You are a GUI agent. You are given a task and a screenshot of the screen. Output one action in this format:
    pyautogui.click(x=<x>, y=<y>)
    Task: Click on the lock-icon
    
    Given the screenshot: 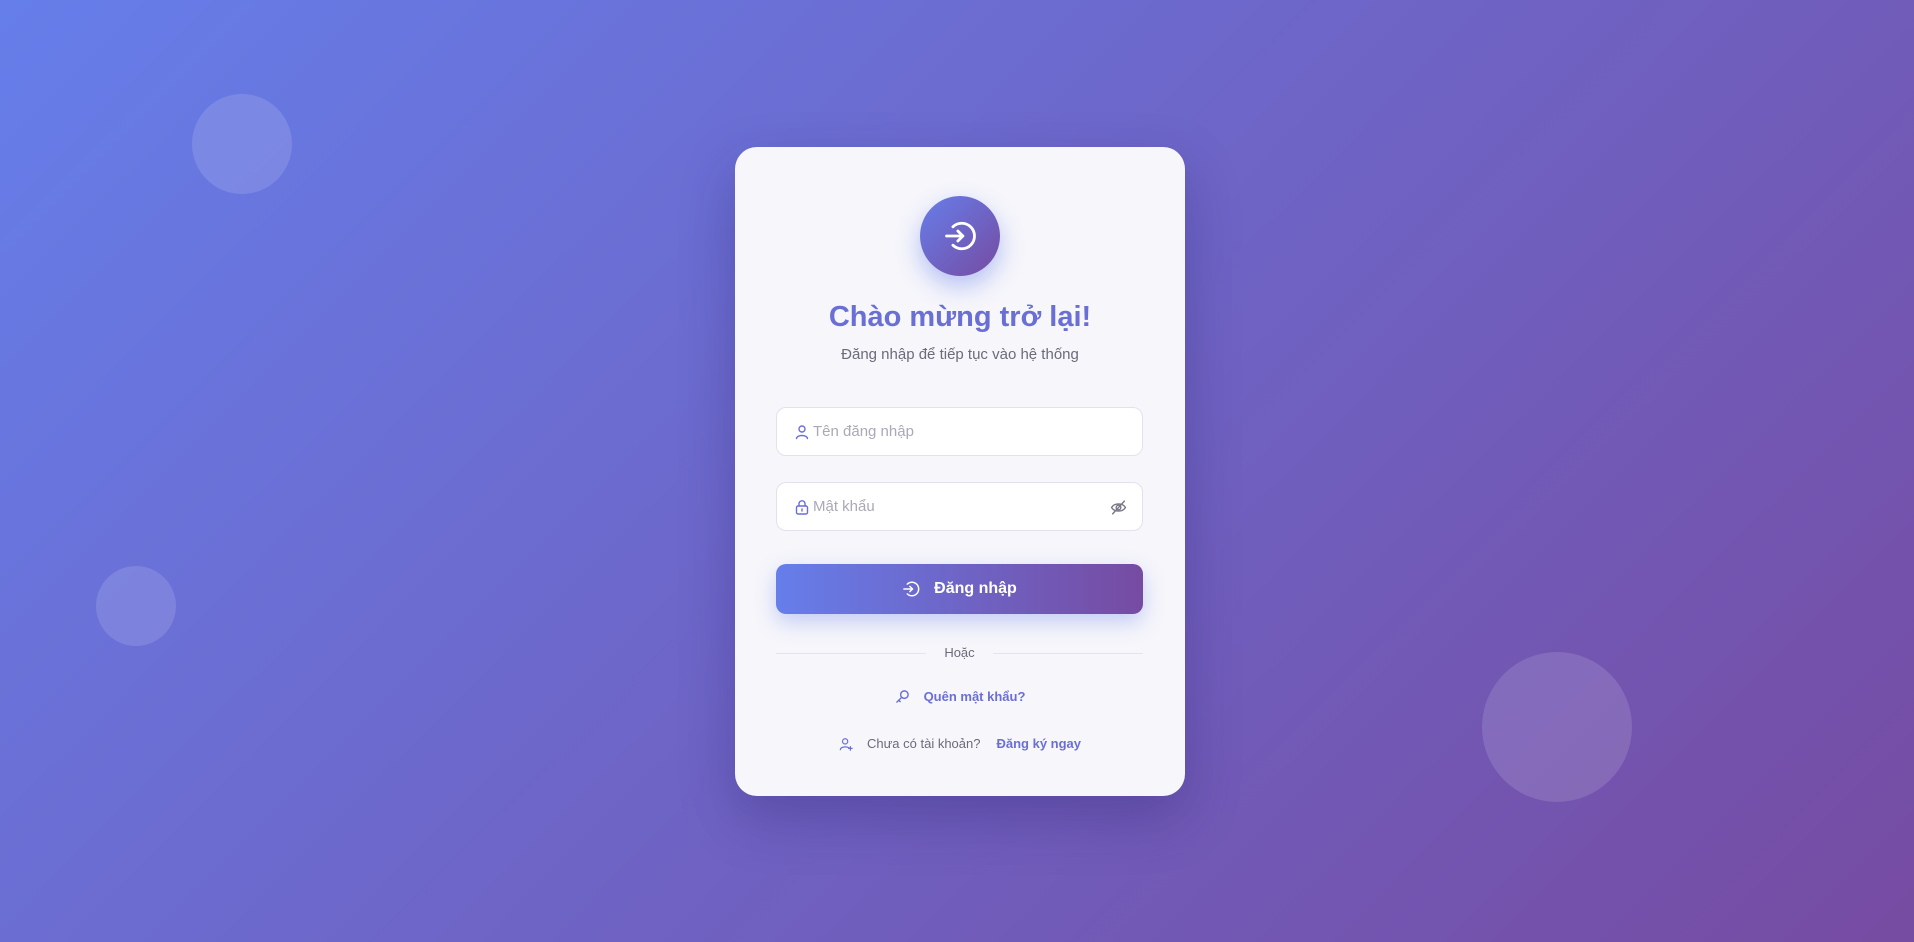 What is the action you would take?
    pyautogui.click(x=802, y=507)
    